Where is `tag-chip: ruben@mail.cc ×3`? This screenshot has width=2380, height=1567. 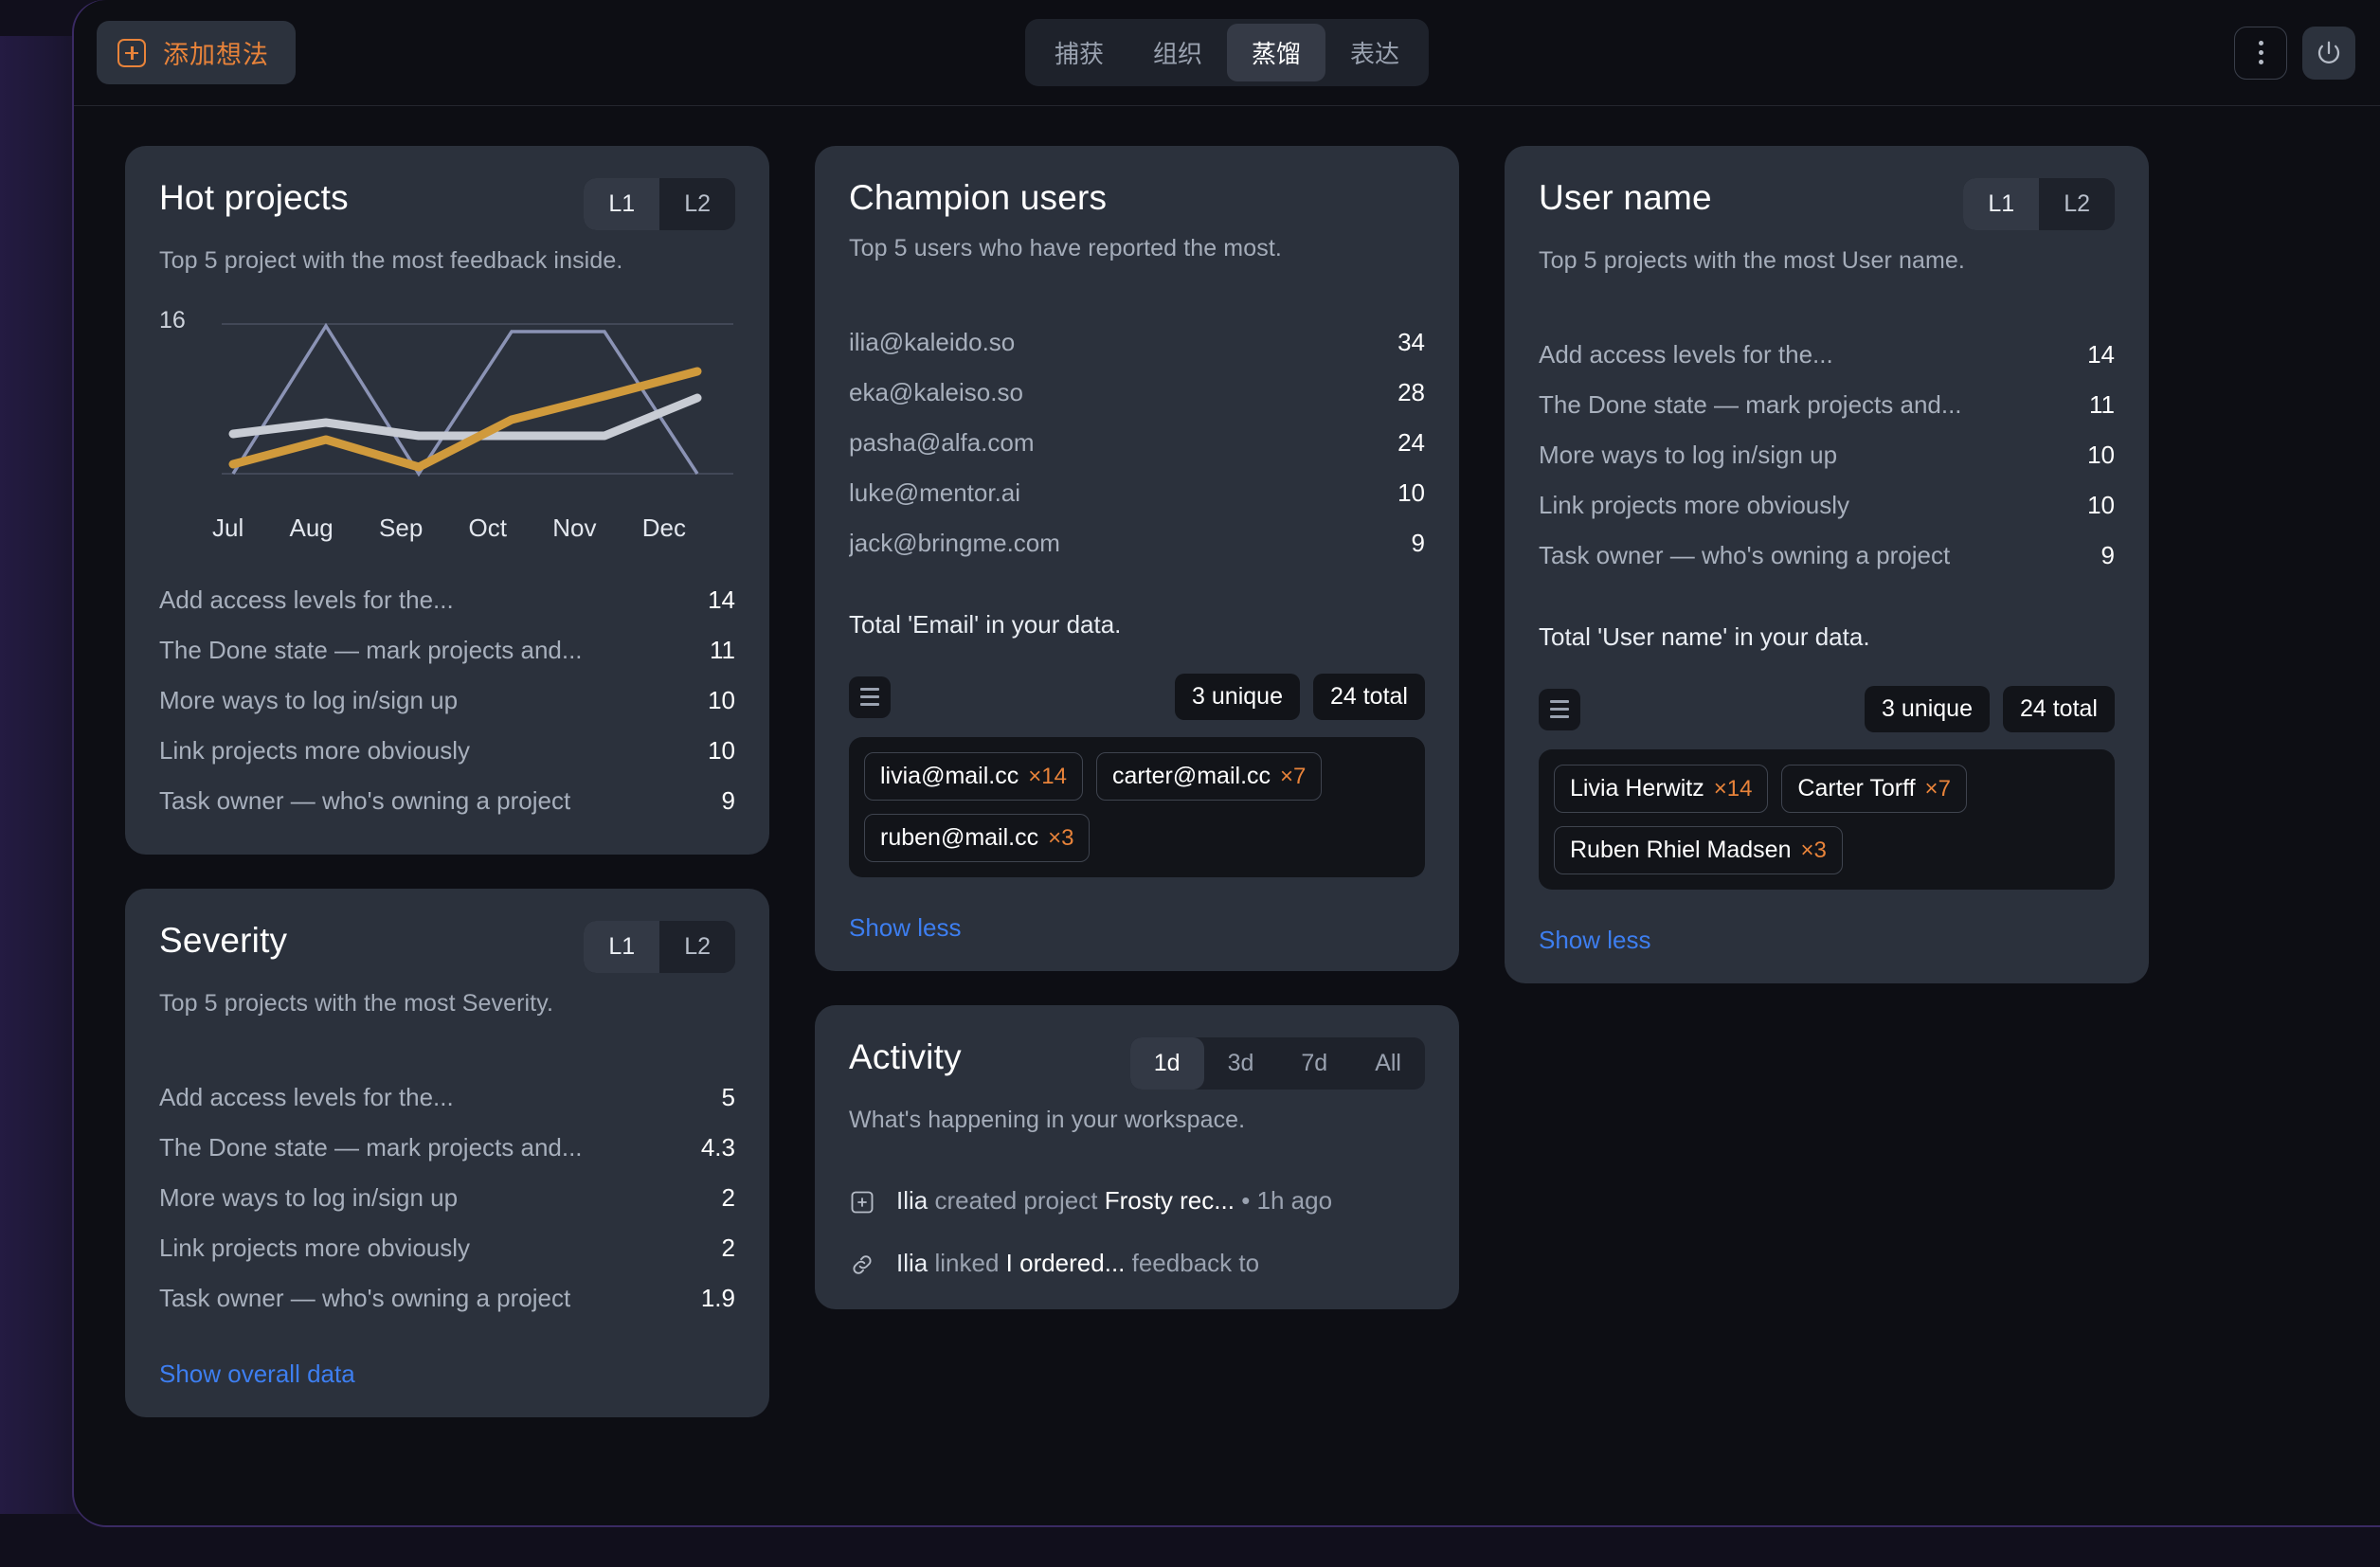
tag-chip: ruben@mail.cc ×3 is located at coordinates (977, 838).